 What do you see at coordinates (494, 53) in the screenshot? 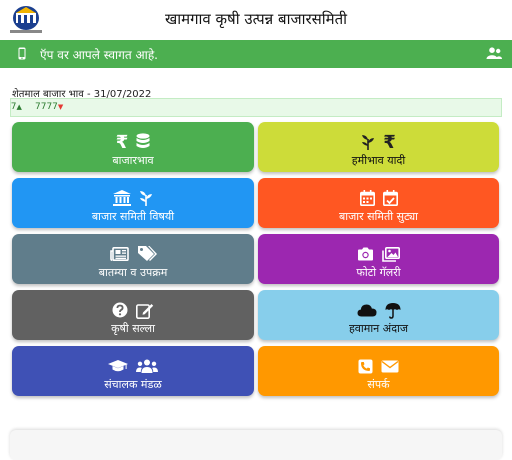
I see `users-icon` at bounding box center [494, 53].